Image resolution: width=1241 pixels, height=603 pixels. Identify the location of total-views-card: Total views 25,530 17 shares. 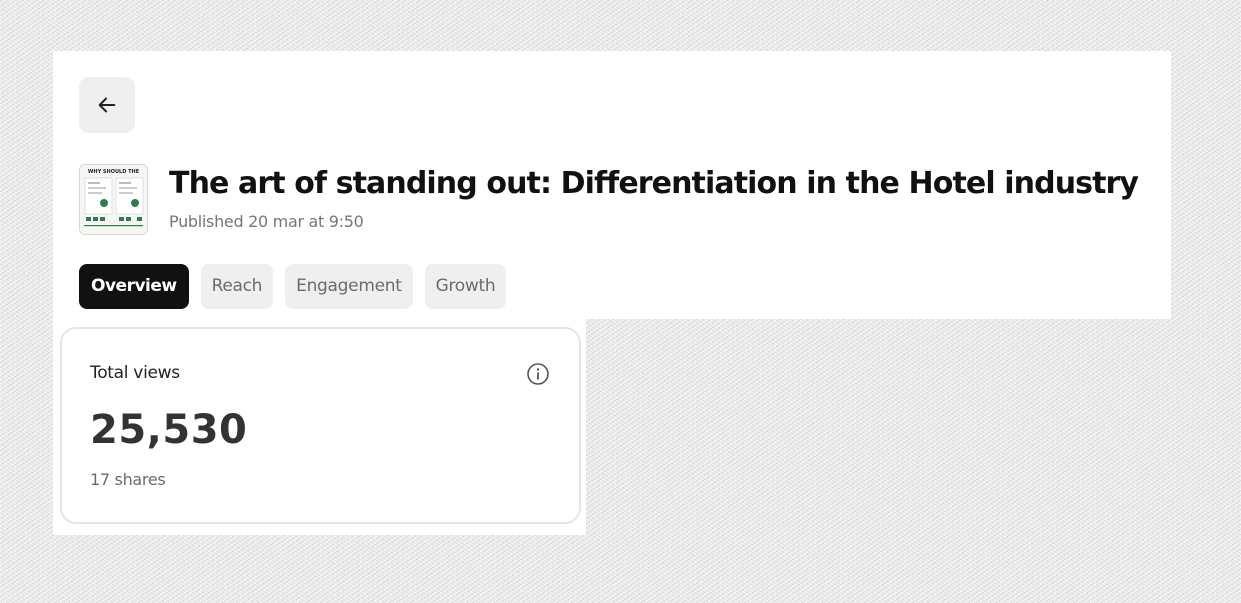
(320, 425).